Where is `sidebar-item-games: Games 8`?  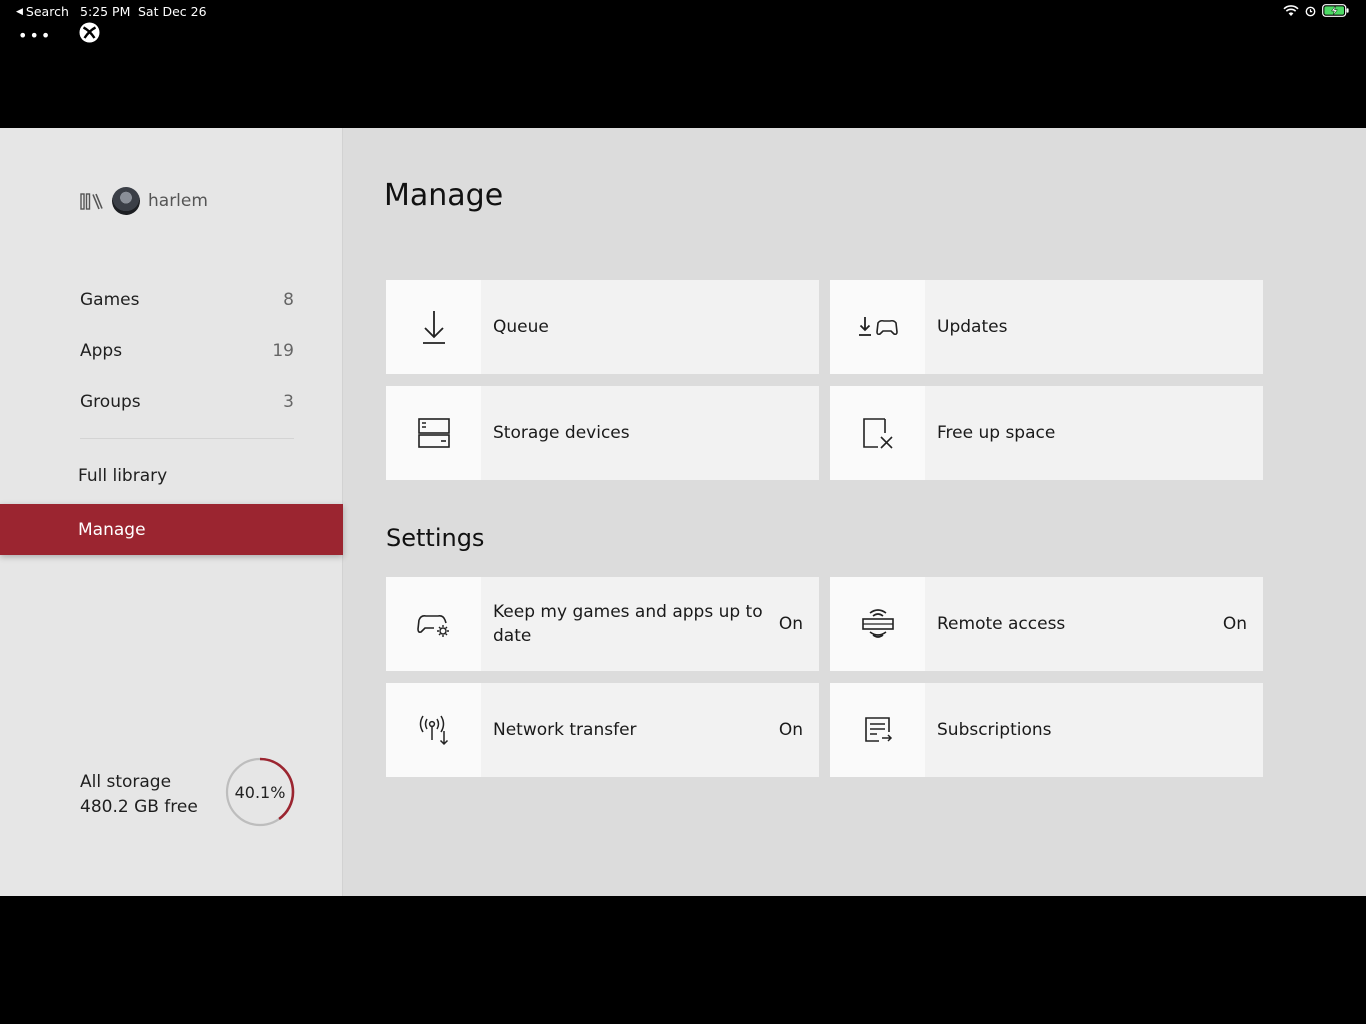
sidebar-item-games: Games 8 is located at coordinates (187, 300).